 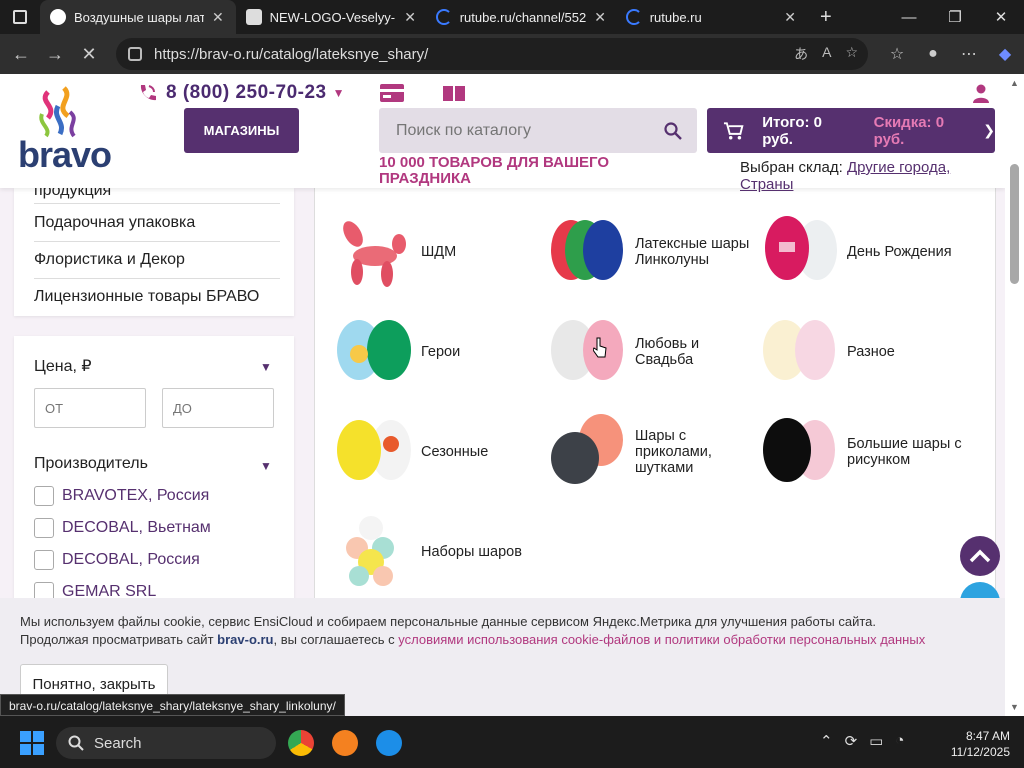 I want to click on taskbar-clock: 8:47 AM 11/12/2025, so click(x=980, y=744).